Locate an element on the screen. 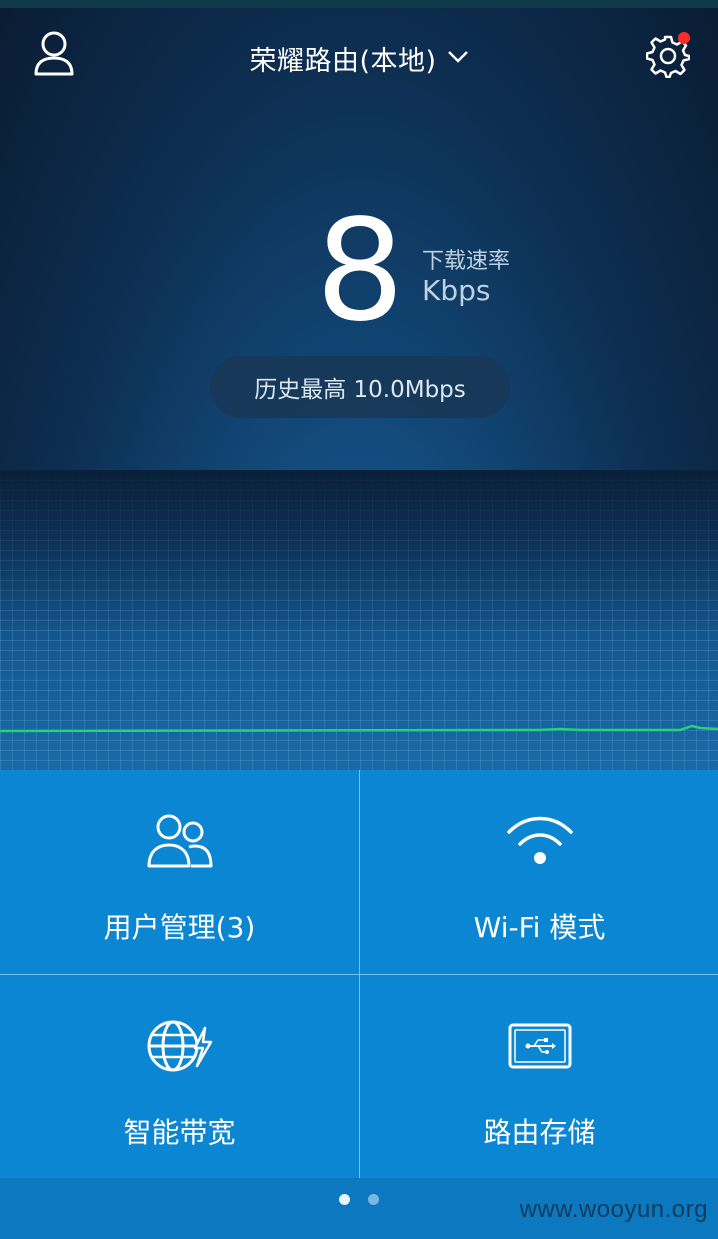 Image resolution: width=718 pixels, height=1239 pixels. tile-label: 用户管理(3) is located at coordinates (179, 927).